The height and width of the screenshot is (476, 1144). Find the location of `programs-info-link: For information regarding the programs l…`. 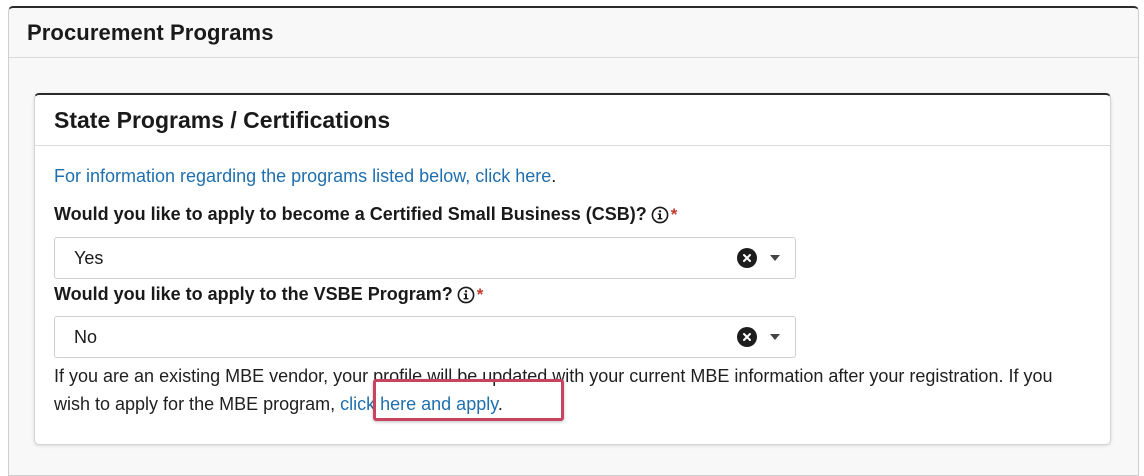

programs-info-link: For information regarding the programs l… is located at coordinates (302, 176).